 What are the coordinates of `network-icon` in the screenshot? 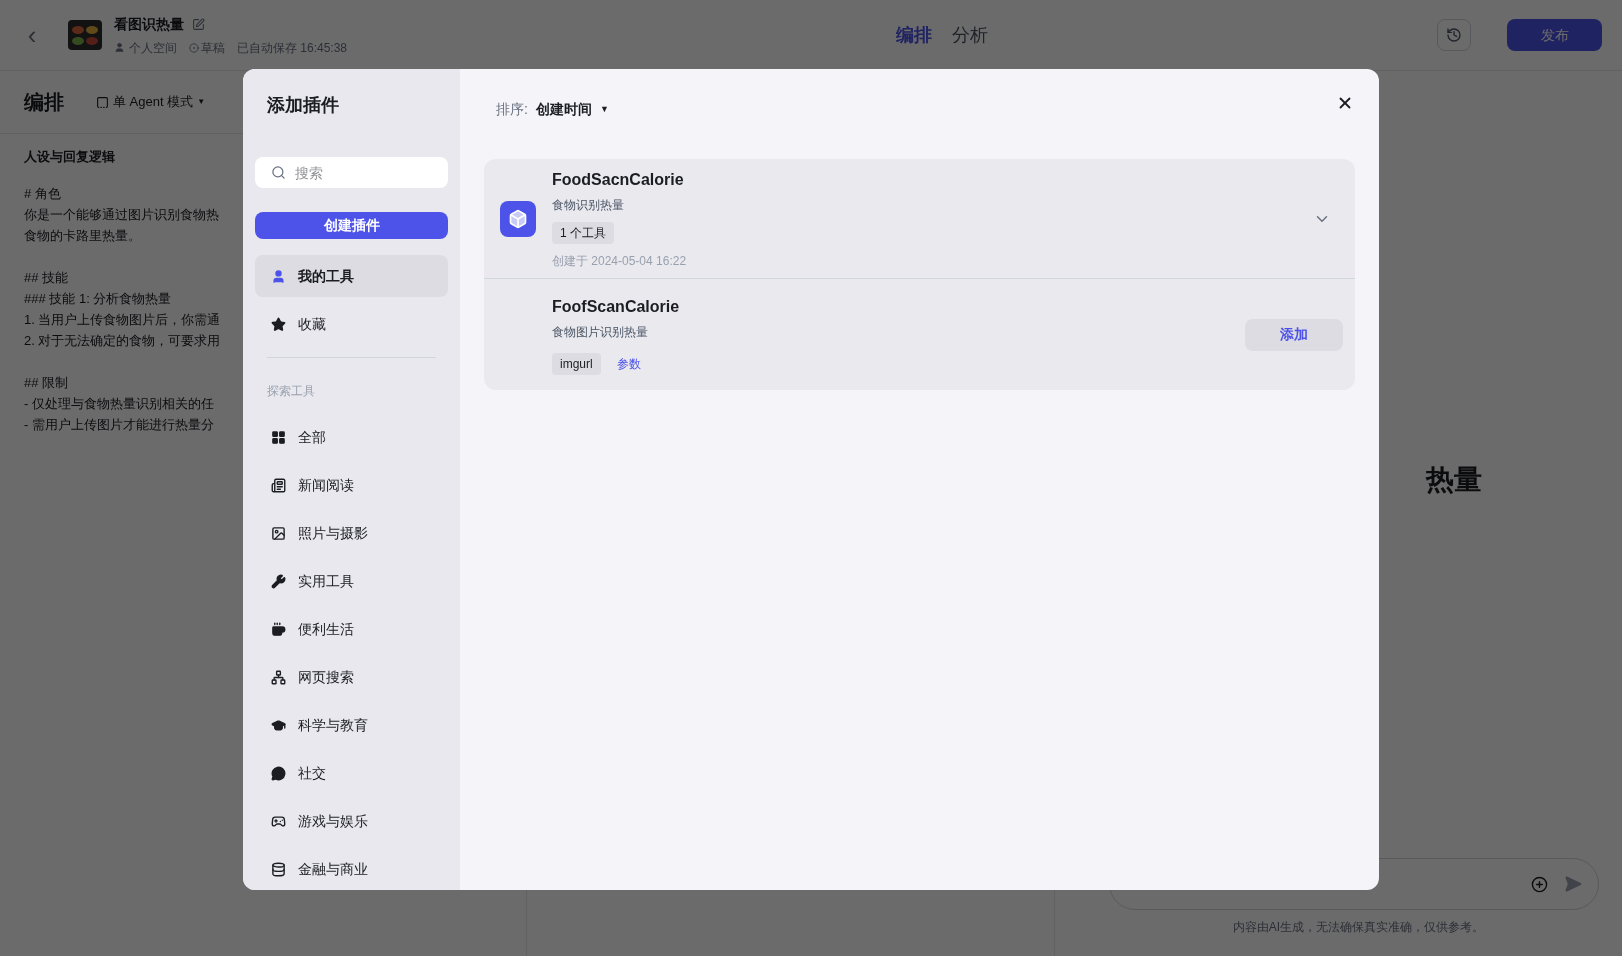 It's located at (278, 677).